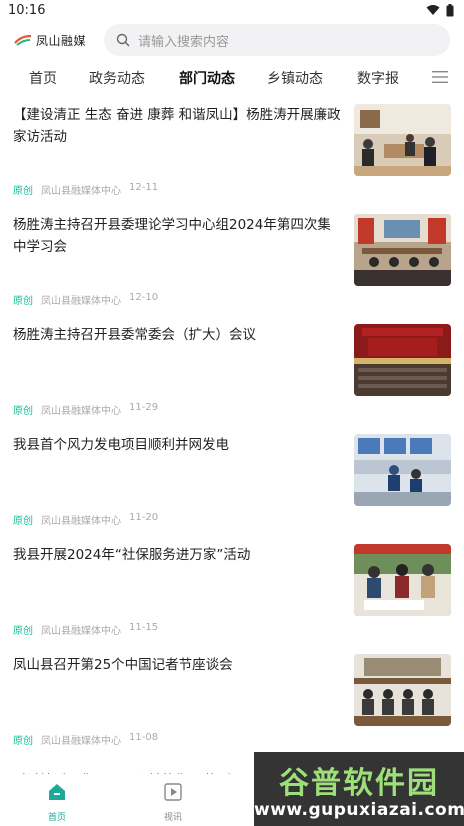 This screenshot has width=464, height=826. What do you see at coordinates (144, 517) in the screenshot?
I see `news-date: 11-20` at bounding box center [144, 517].